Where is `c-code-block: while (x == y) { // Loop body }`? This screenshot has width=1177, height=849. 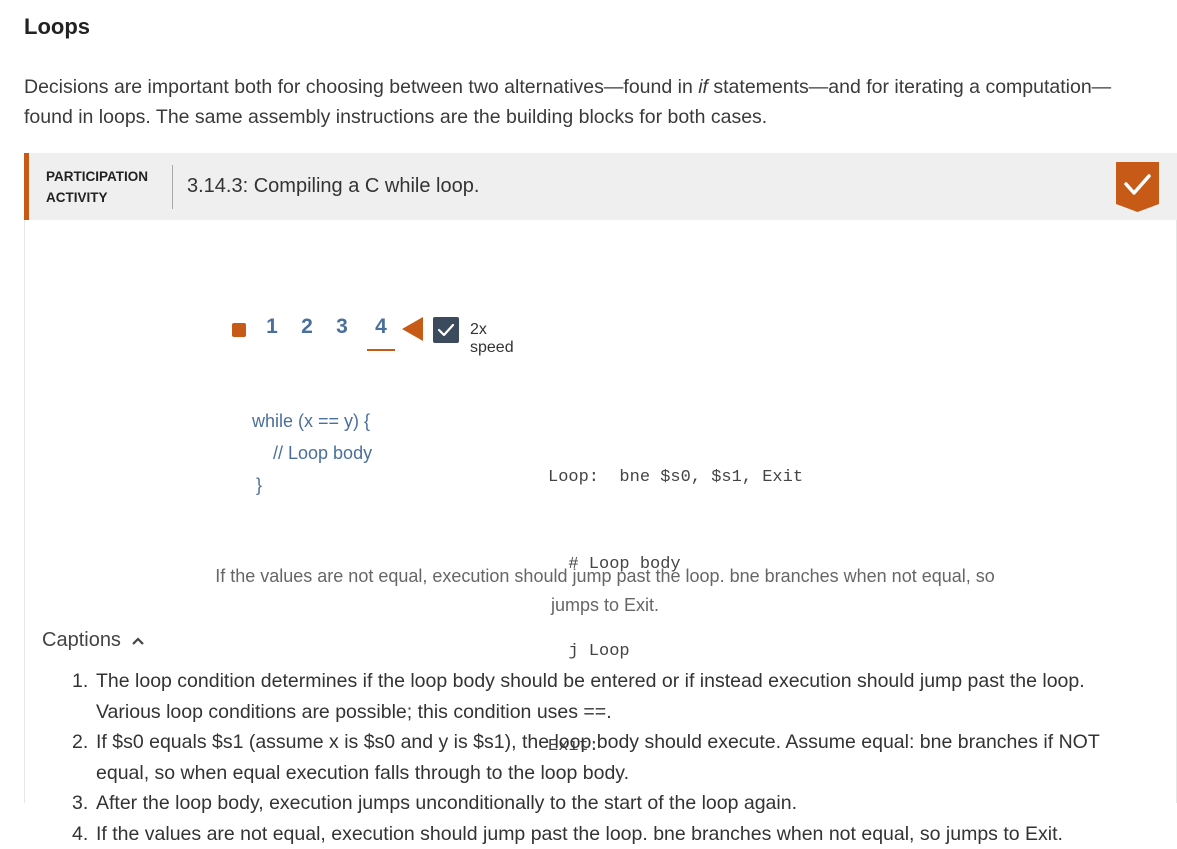
c-code-block: while (x == y) { // Loop body } is located at coordinates (312, 453).